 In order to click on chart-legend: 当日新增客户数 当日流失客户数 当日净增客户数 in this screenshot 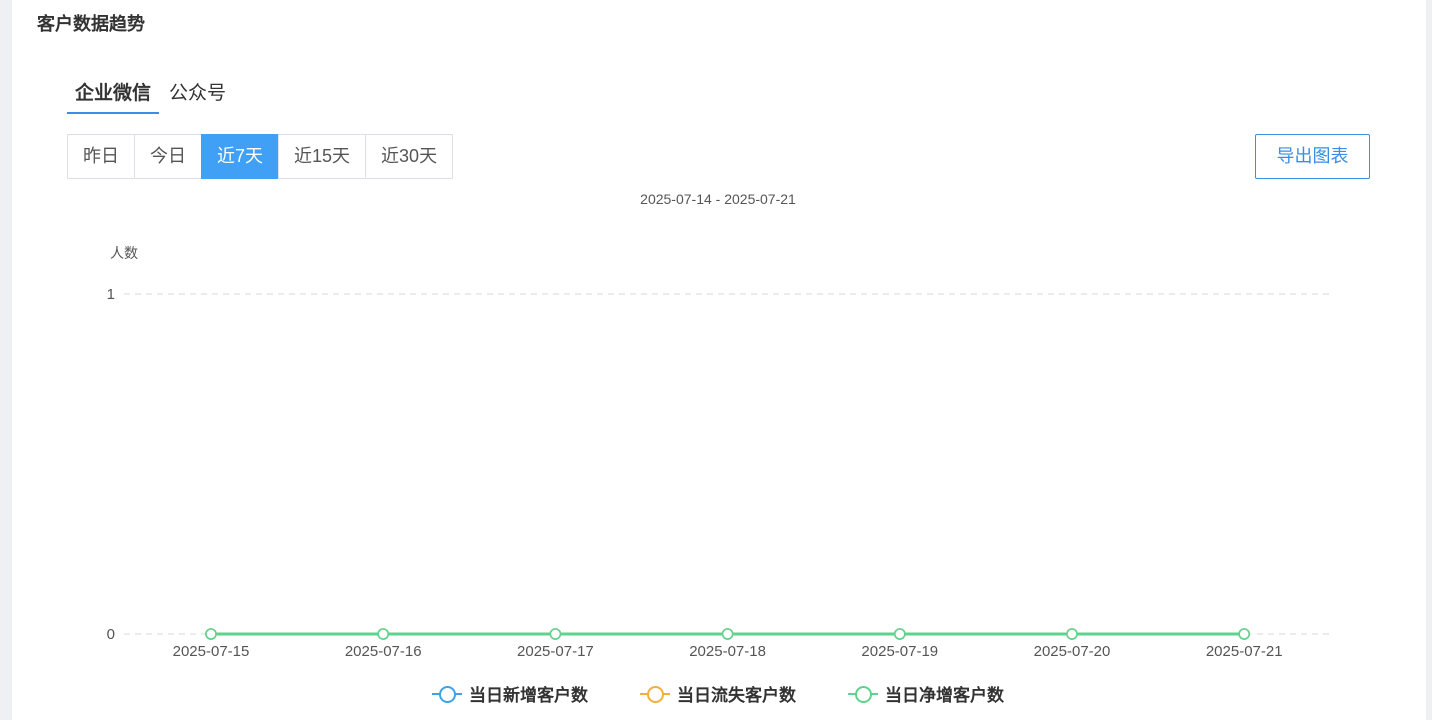, I will do `click(718, 693)`.